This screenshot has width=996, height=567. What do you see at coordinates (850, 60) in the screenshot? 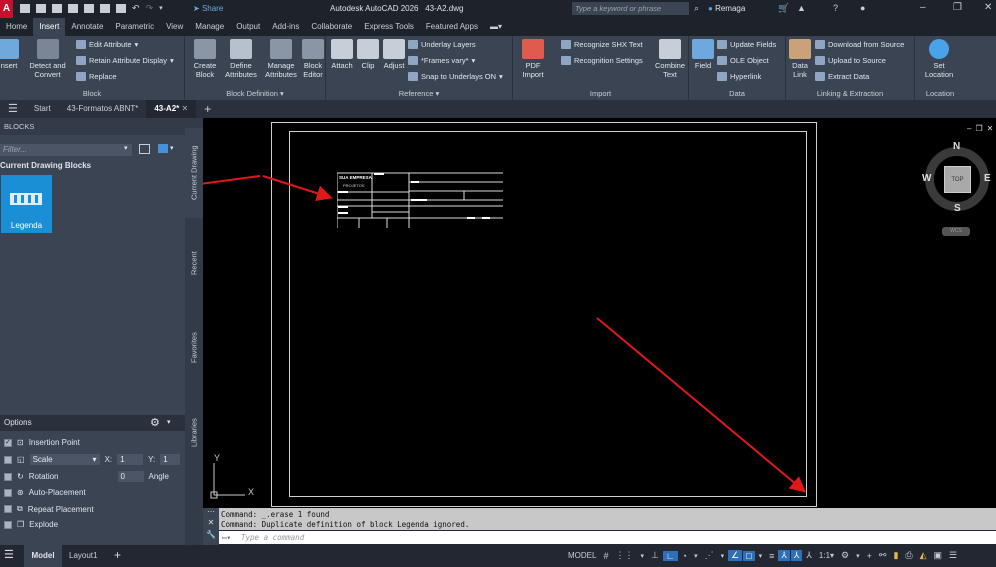
I see `upload-source-button: Upload to Source` at bounding box center [850, 60].